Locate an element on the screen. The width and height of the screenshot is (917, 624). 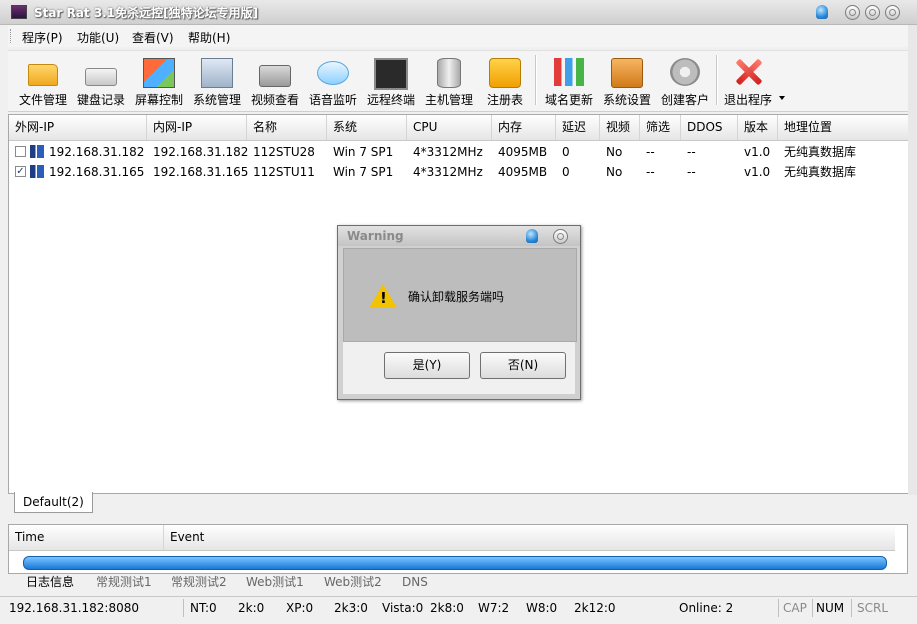
warning-dialog: Warning 确认卸载服务端吗 是(Y) 否(N) is located at coordinates (459, 312).